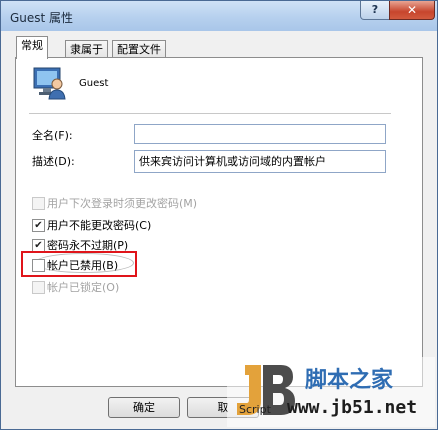  I want to click on fullname-label: 全名(F):, so click(52, 135).